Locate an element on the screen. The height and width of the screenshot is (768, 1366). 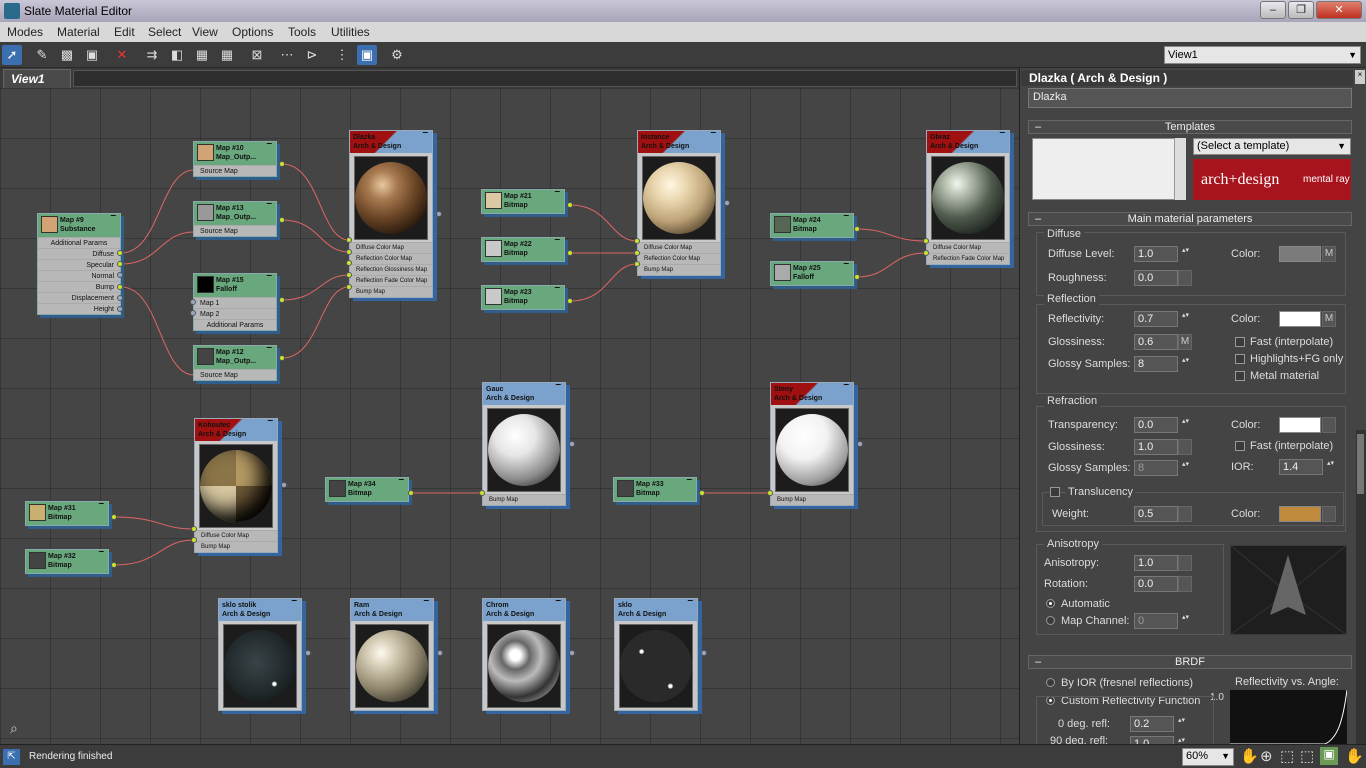
put-to-scene-icon: ▩ is located at coordinates (67, 55).